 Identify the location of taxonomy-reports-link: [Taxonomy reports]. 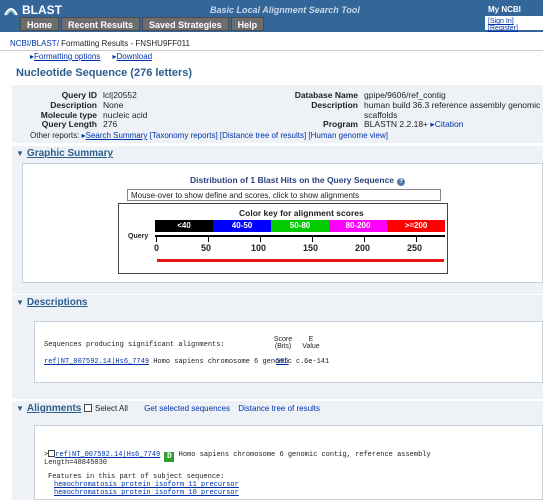
(184, 135).